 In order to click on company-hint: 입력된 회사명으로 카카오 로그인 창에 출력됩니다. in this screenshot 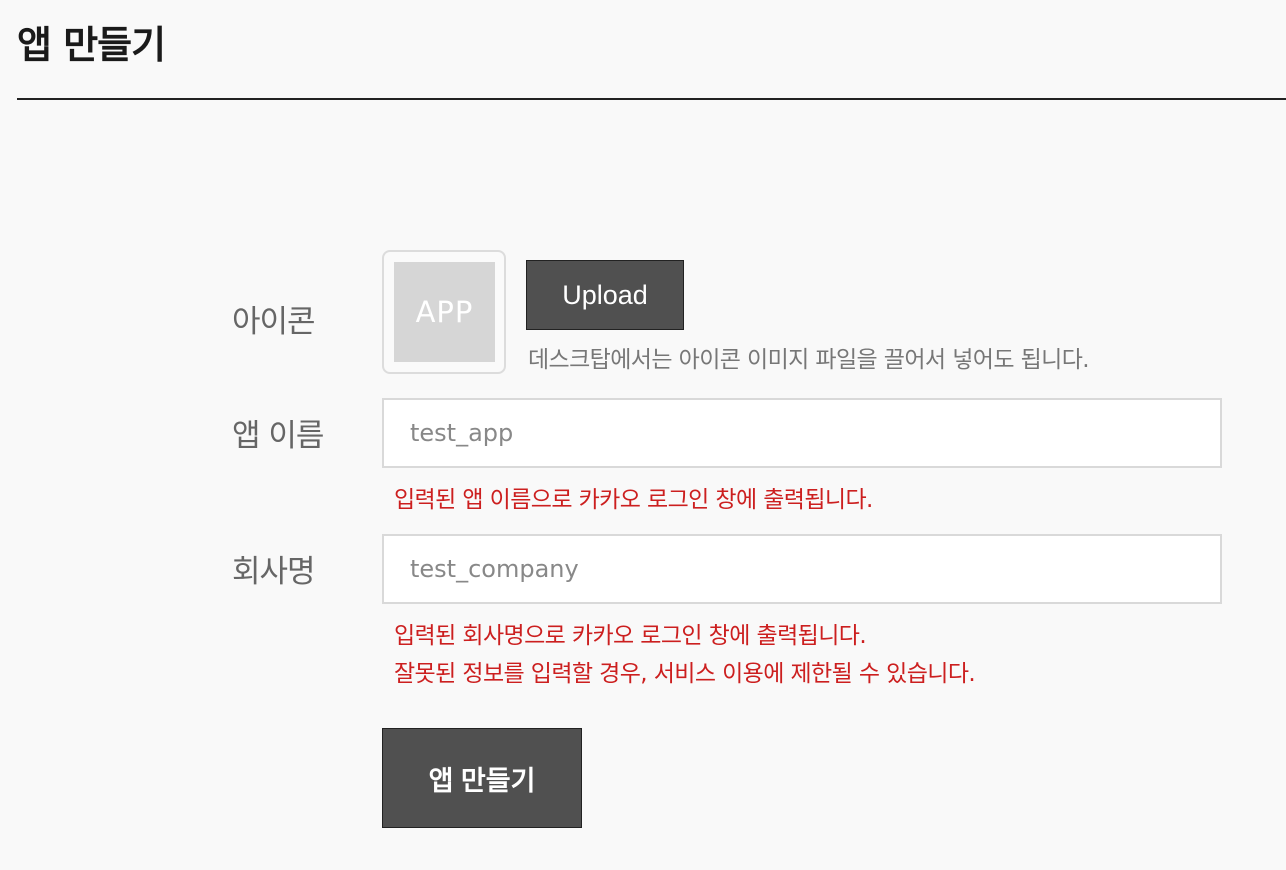, I will do `click(630, 636)`.